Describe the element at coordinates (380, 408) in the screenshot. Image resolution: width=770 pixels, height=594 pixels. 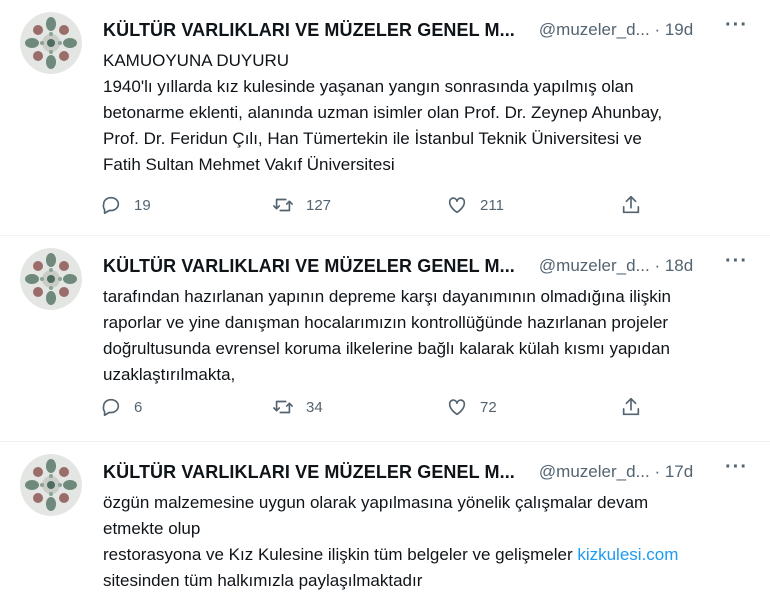
I see `tweet-actions: 6 34 72` at that location.